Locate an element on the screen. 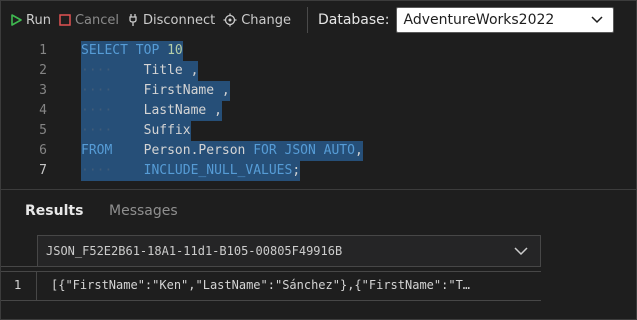  database-label: Database: is located at coordinates (353, 20).